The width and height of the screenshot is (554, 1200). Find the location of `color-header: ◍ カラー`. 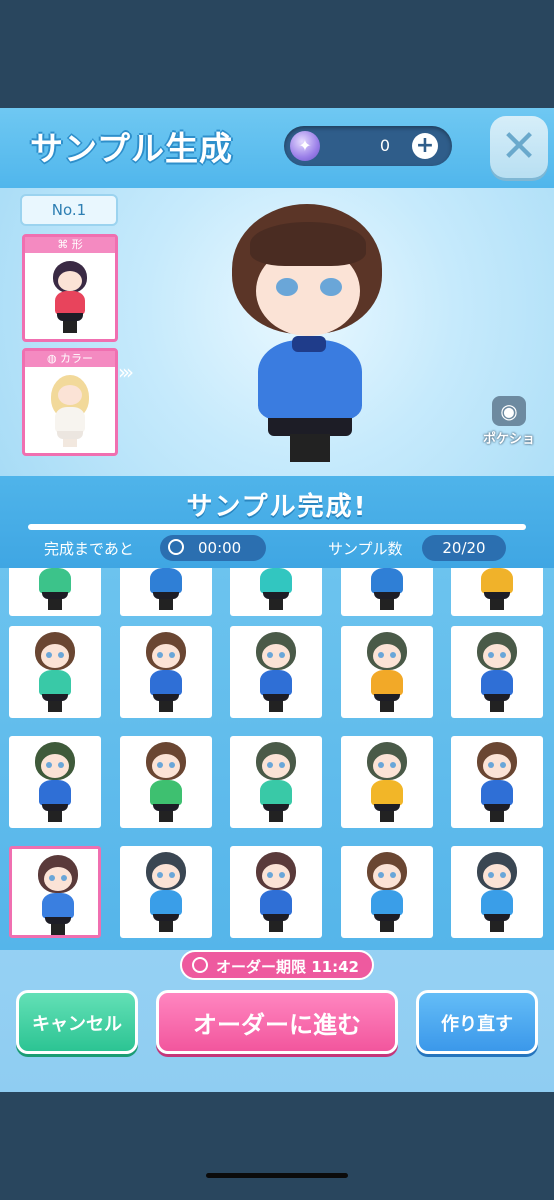

color-header: ◍ カラー is located at coordinates (70, 359).